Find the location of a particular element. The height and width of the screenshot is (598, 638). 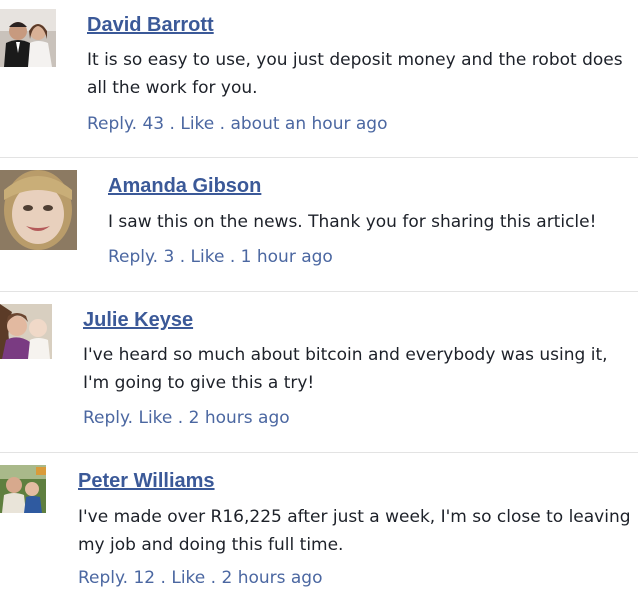

comment-actions: Reply. 12 . Like . 2 hours ago is located at coordinates (200, 578).